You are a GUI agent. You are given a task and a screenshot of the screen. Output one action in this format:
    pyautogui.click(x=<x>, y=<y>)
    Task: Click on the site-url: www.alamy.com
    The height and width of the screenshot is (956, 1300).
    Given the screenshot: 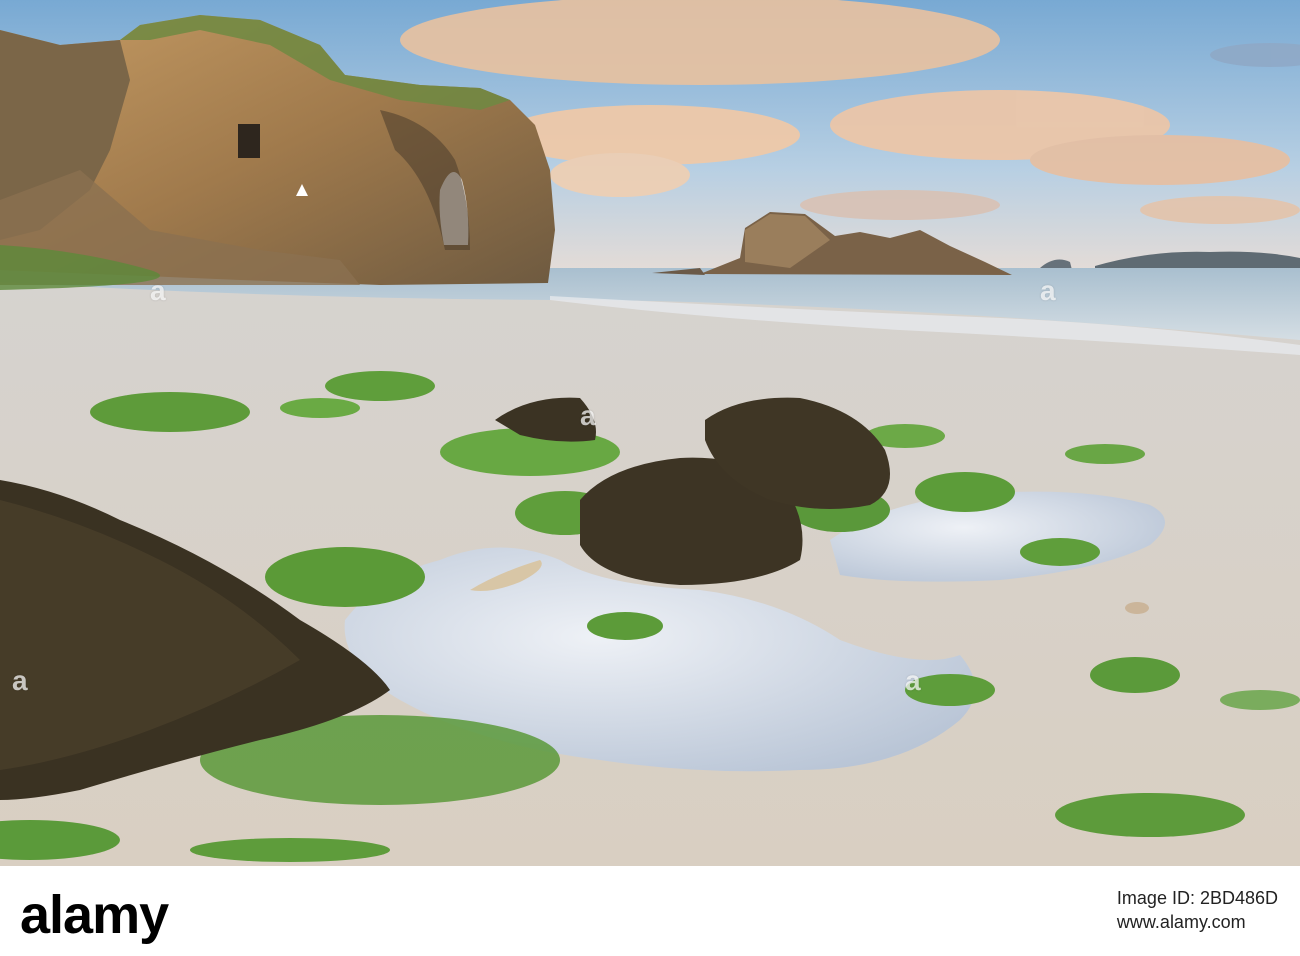 What is the action you would take?
    pyautogui.click(x=1181, y=922)
    